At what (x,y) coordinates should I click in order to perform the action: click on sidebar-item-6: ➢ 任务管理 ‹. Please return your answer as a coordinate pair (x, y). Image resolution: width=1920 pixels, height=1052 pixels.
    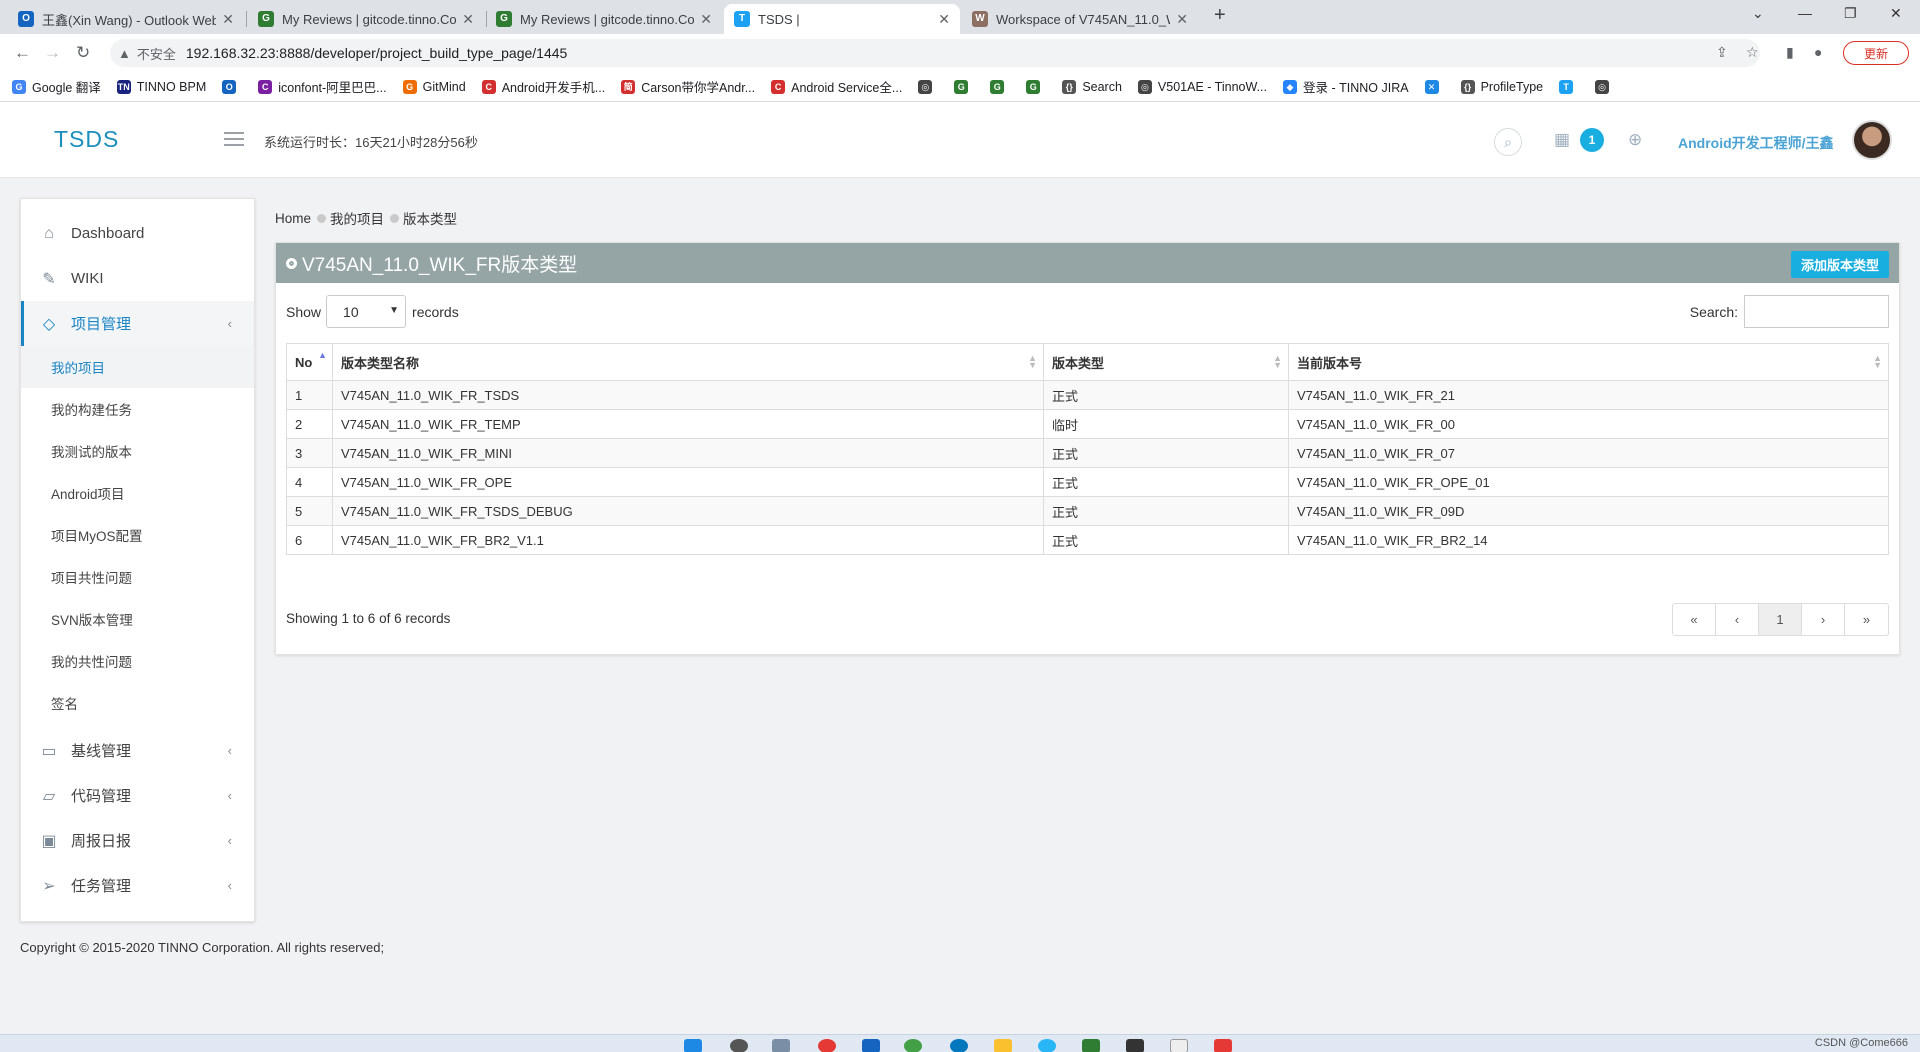
    Looking at the image, I should click on (137, 885).